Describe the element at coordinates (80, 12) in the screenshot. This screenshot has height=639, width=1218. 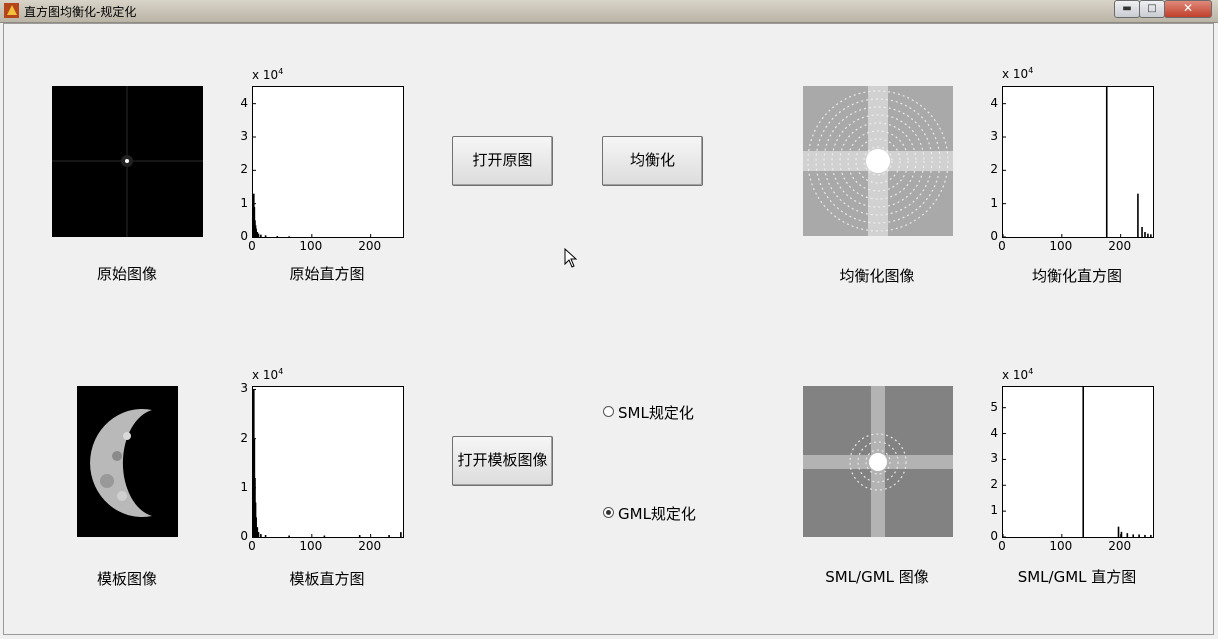
I see `window-title: 直方图均衡化-规定化` at that location.